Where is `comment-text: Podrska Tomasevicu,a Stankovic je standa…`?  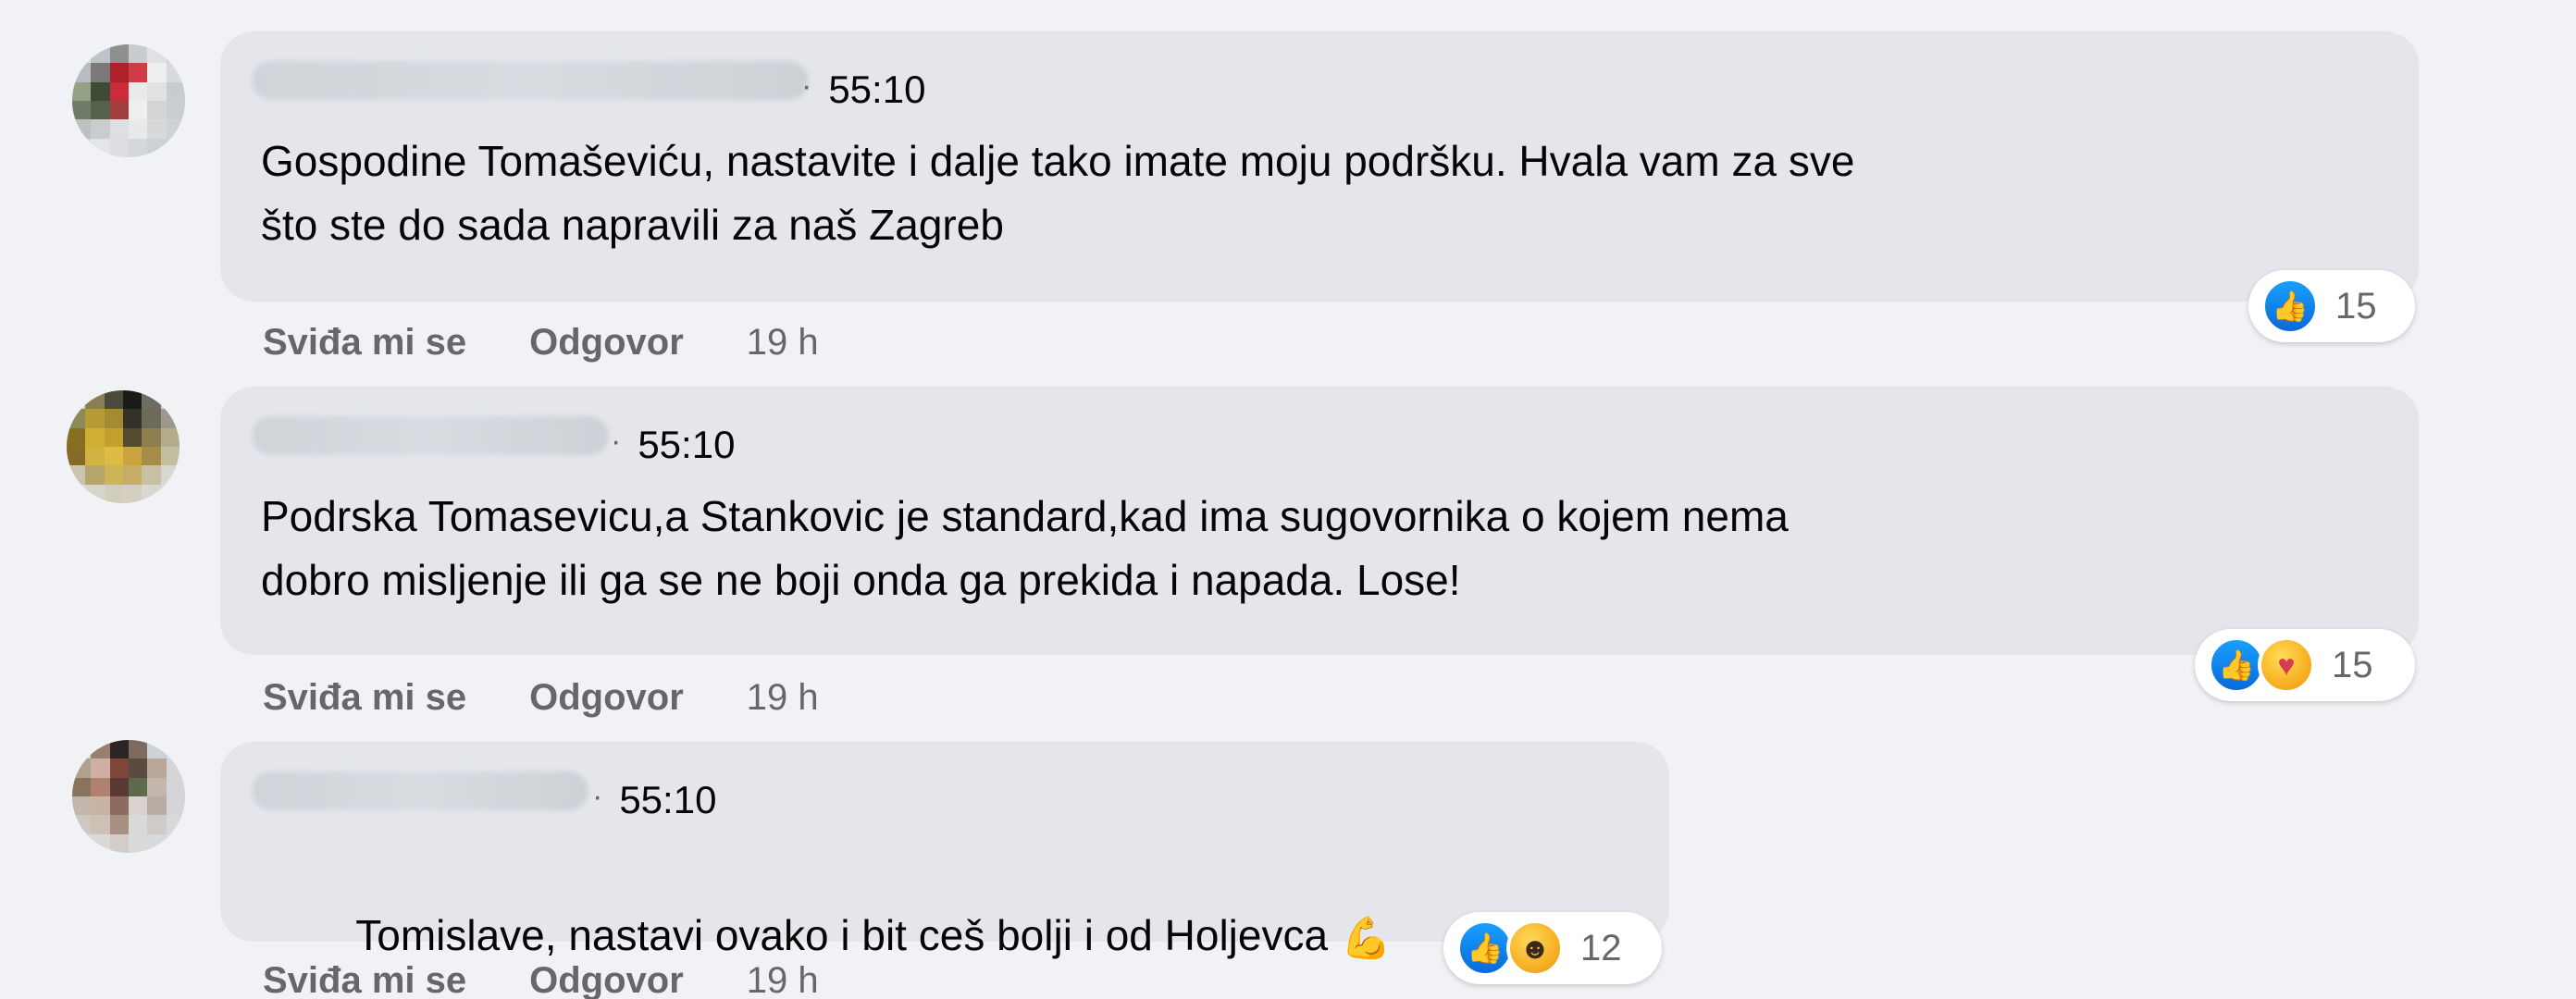 comment-text: Podrska Tomasevicu,a Stankovic je standa… is located at coordinates (1025, 548).